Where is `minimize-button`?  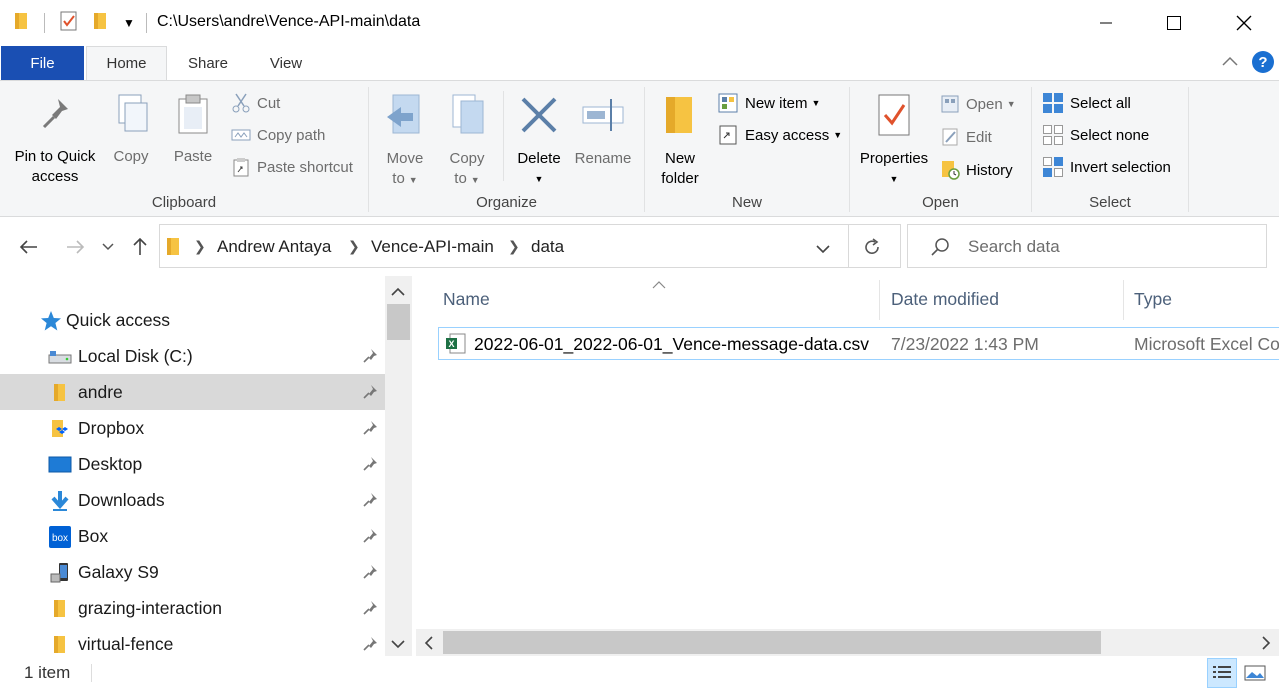
minimize-button is located at coordinates (1106, 23).